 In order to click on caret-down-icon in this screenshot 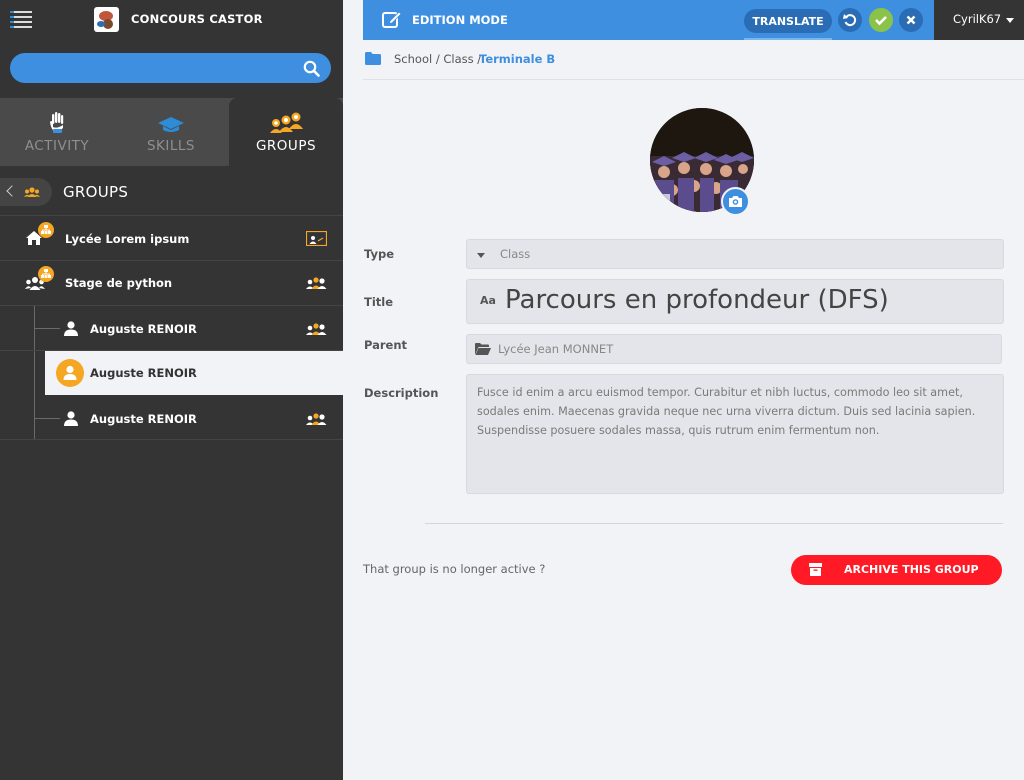, I will do `click(481, 255)`.